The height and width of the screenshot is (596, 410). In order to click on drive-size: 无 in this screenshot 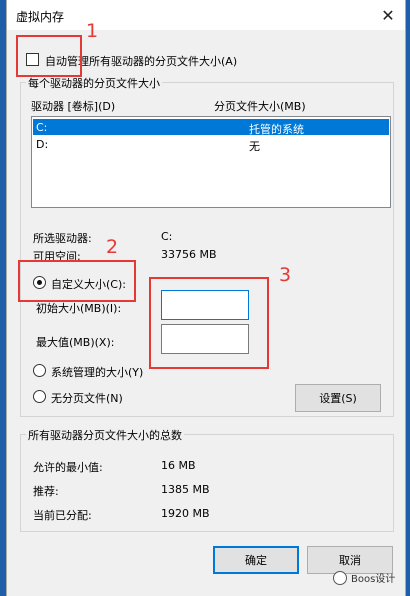, I will do `click(254, 146)`.